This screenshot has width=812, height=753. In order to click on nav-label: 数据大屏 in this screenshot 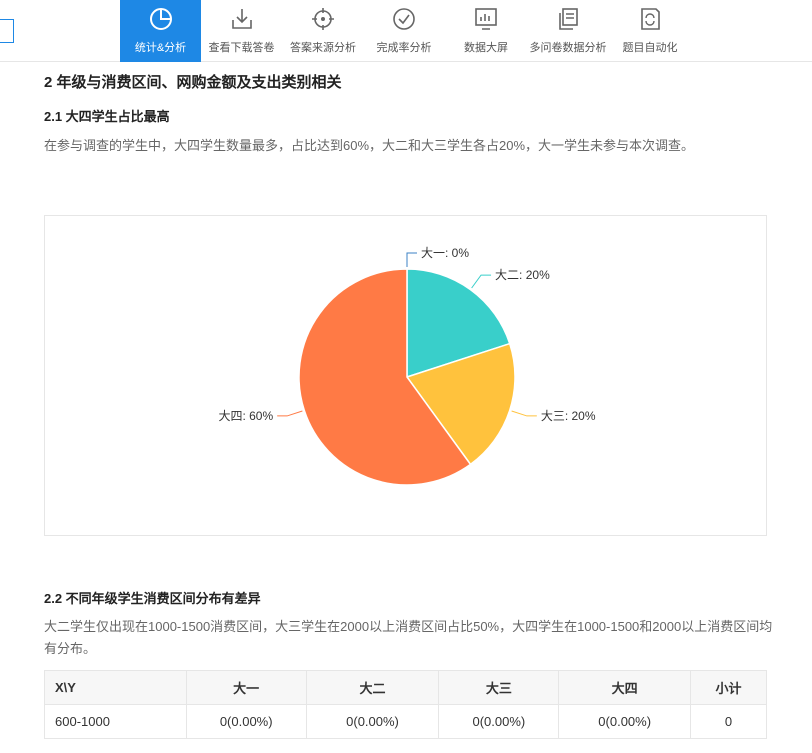, I will do `click(486, 48)`.